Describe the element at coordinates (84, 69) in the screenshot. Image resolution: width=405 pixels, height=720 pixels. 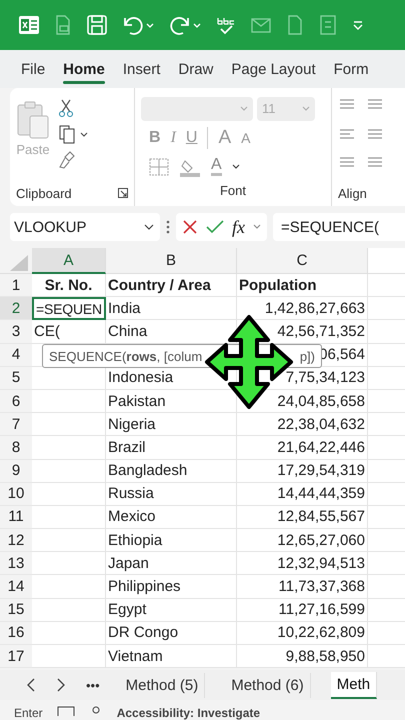
I see `ribbon-tab: Home` at that location.